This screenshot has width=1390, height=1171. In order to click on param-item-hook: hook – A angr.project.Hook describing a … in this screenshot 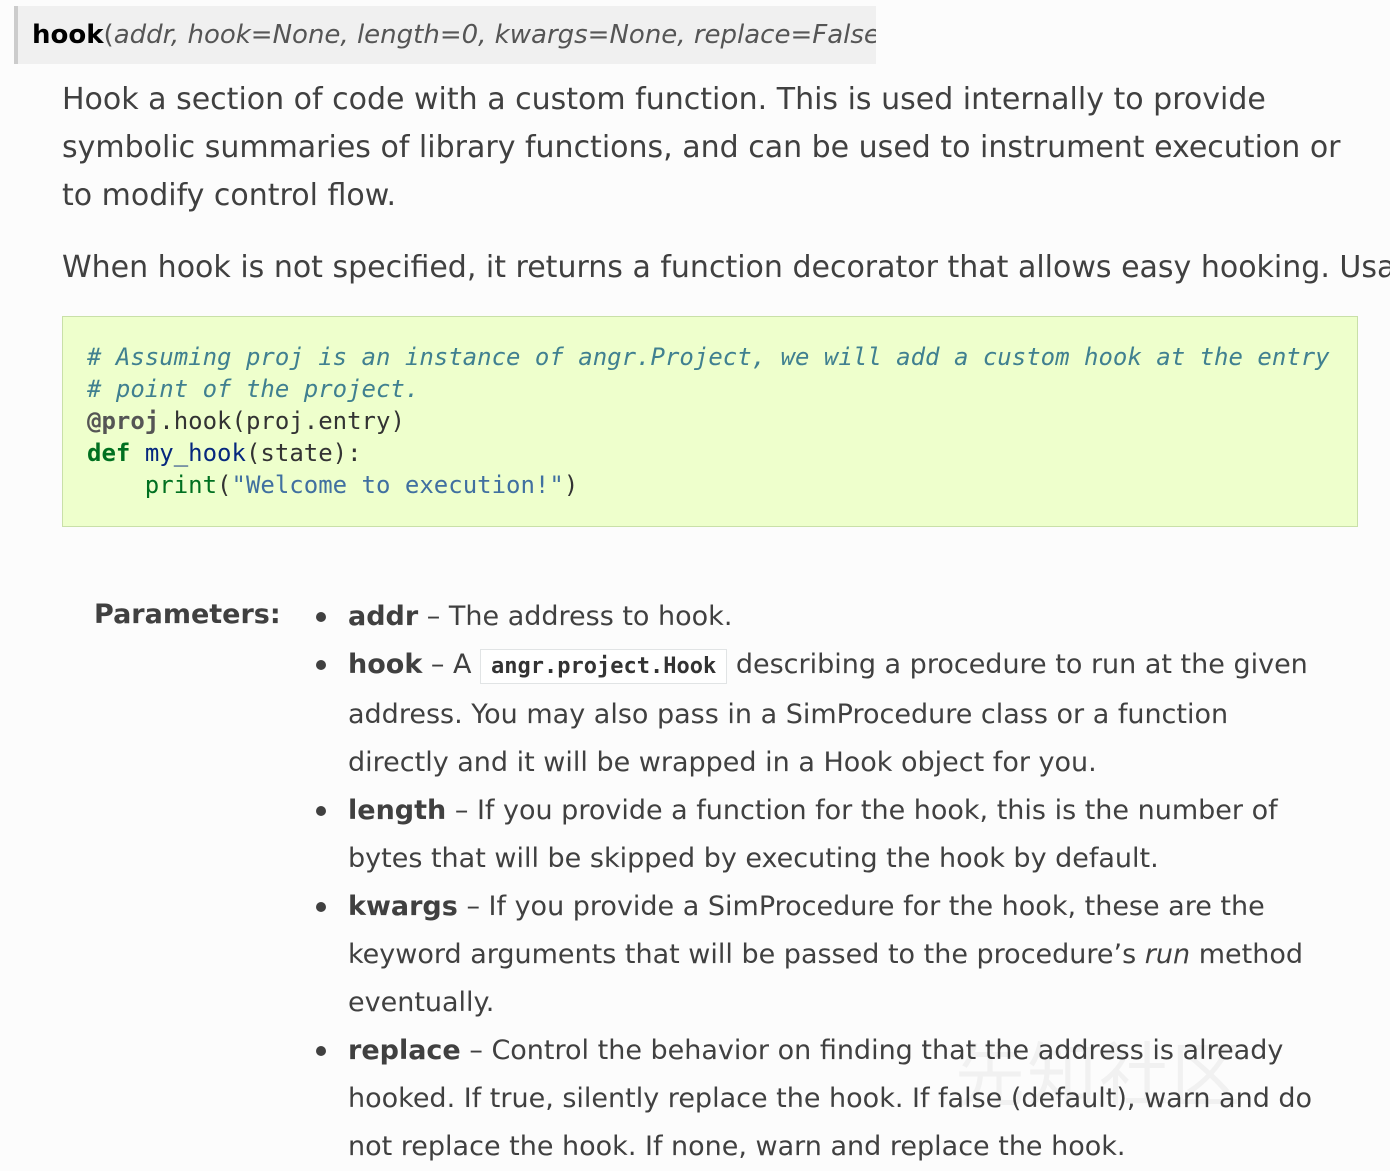, I will do `click(824, 714)`.